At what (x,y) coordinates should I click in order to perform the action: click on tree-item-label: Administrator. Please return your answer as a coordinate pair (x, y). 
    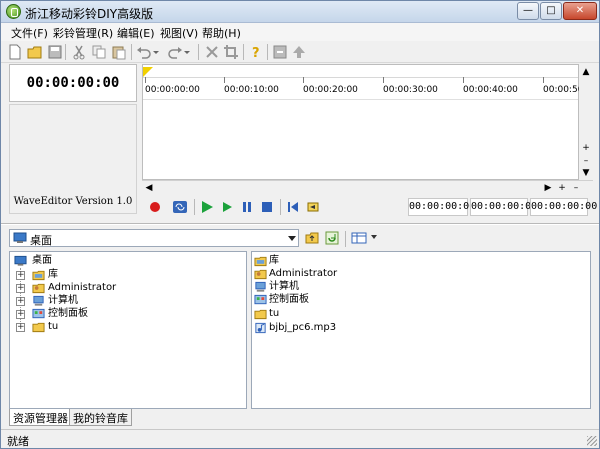
    Looking at the image, I should click on (82, 287).